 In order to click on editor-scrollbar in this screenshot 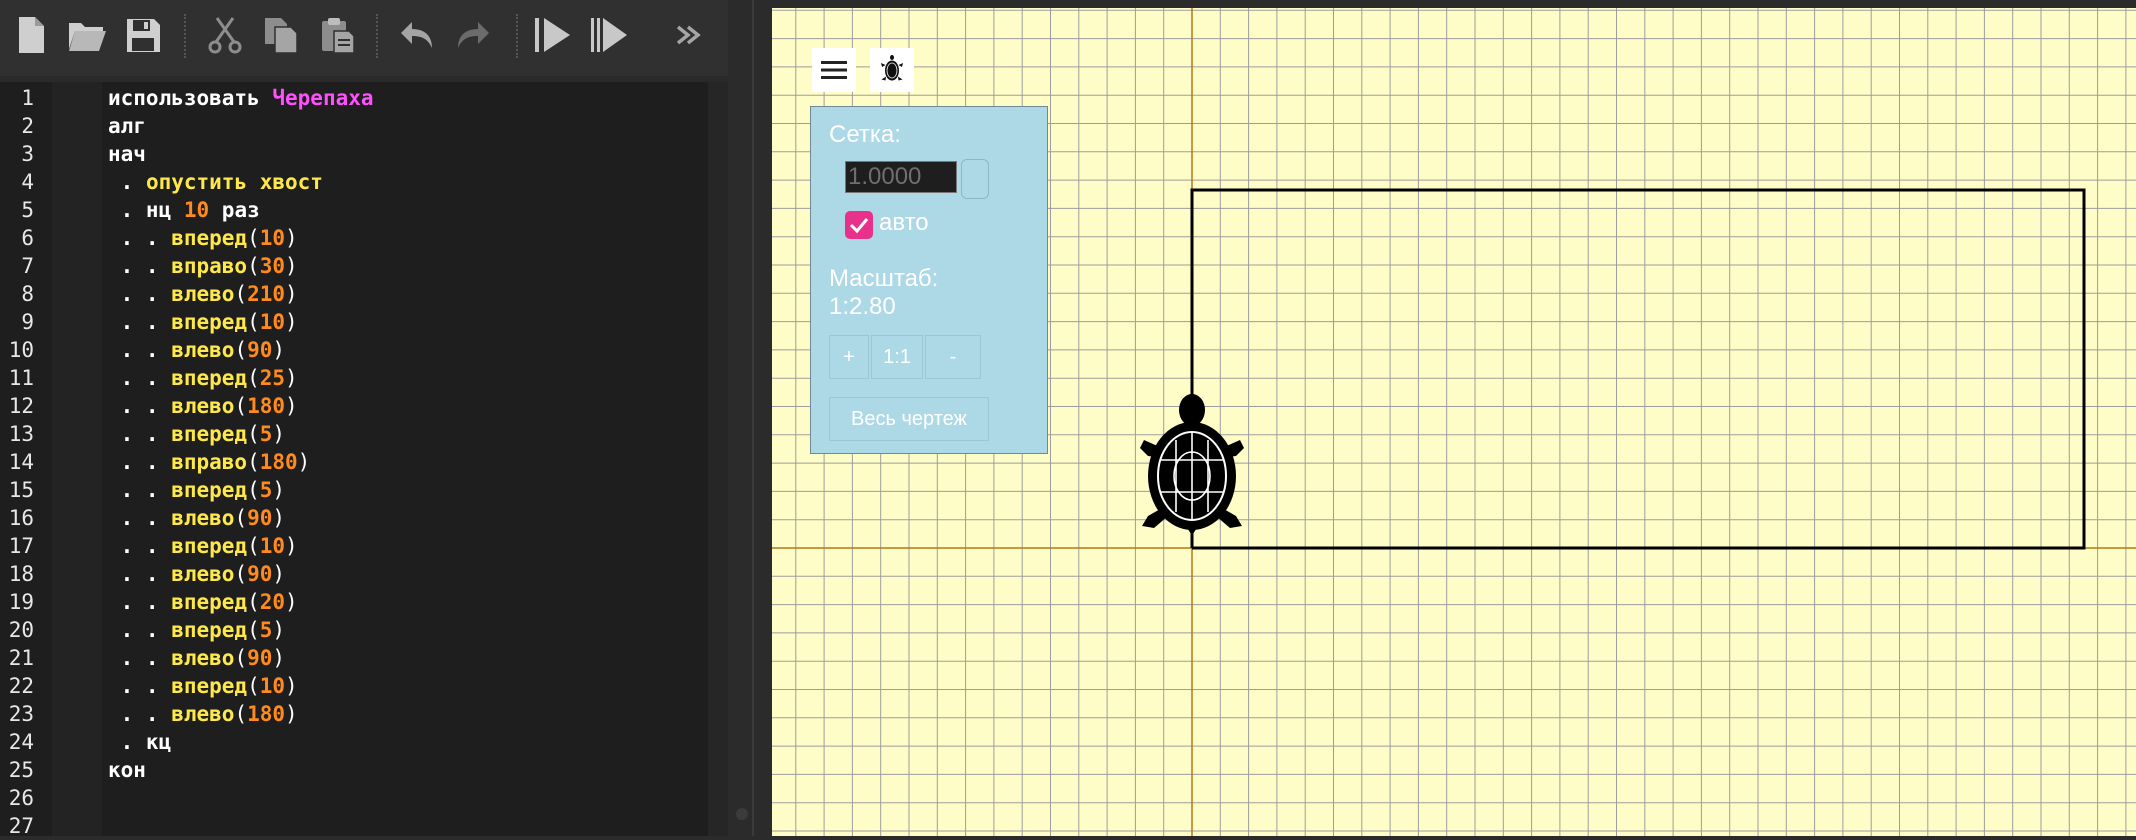, I will do `click(718, 459)`.